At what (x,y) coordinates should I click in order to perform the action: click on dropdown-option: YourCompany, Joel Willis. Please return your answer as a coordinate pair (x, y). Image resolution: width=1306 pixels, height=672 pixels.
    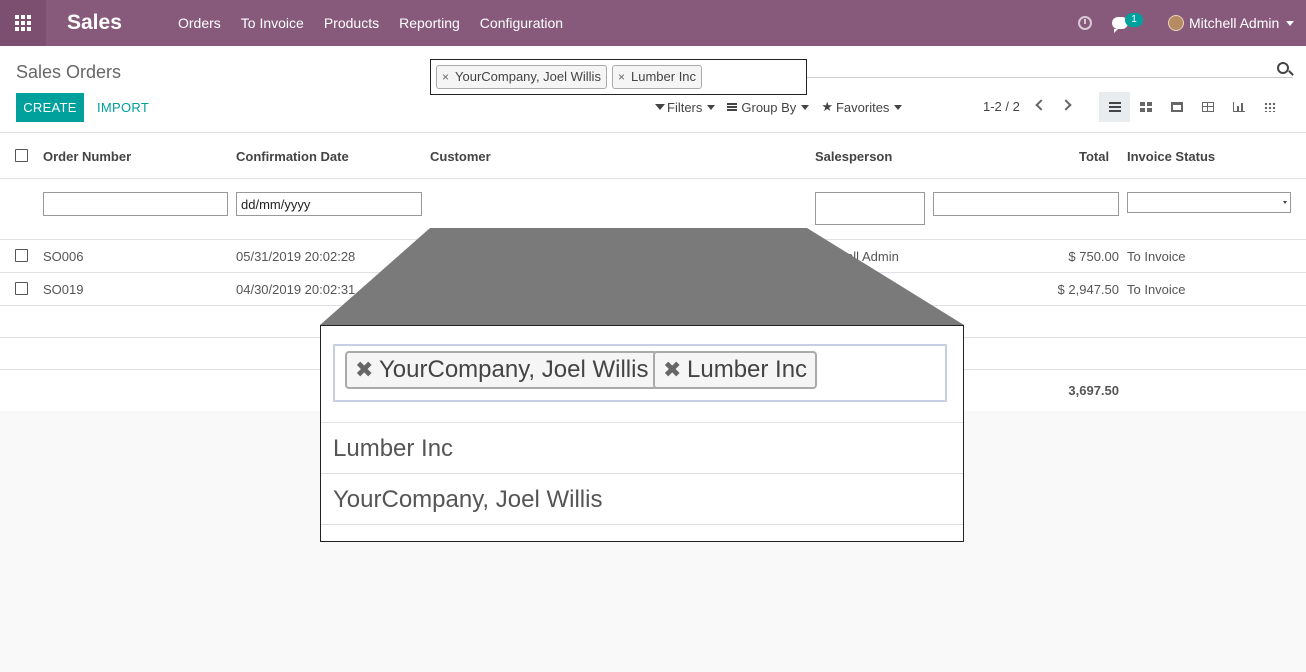
    Looking at the image, I should click on (642, 499).